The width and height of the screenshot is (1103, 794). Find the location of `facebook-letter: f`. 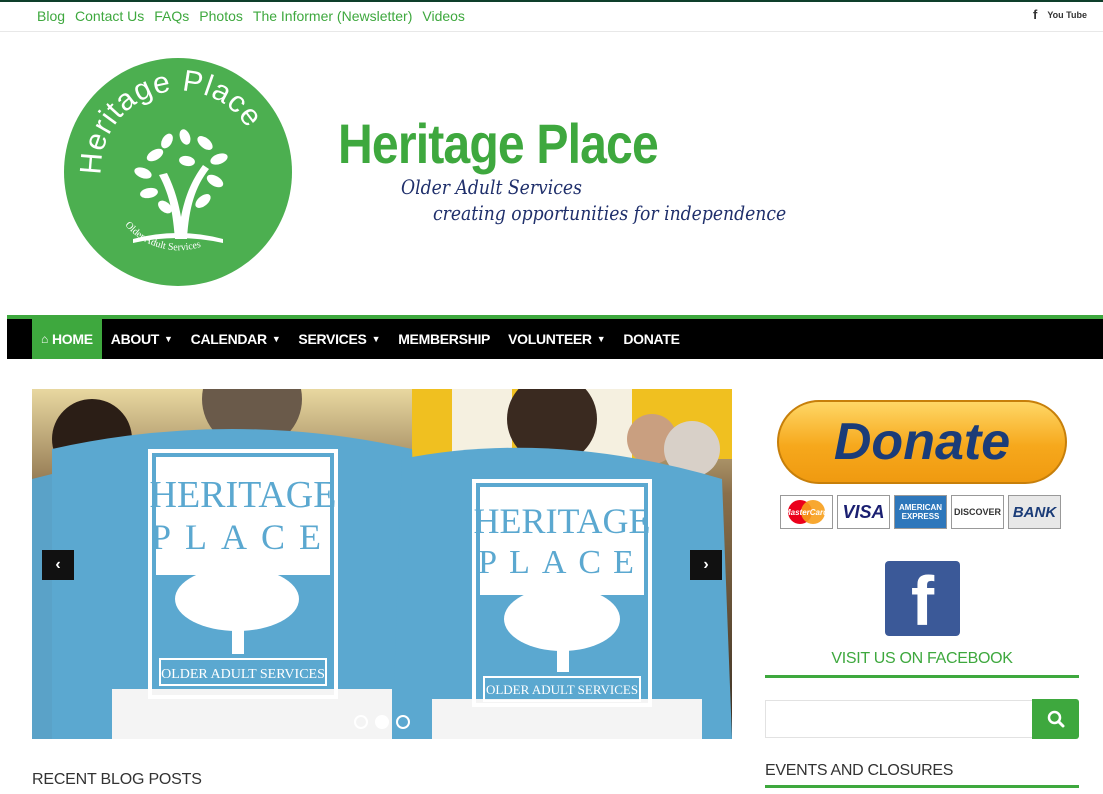

facebook-letter: f is located at coordinates (922, 599).